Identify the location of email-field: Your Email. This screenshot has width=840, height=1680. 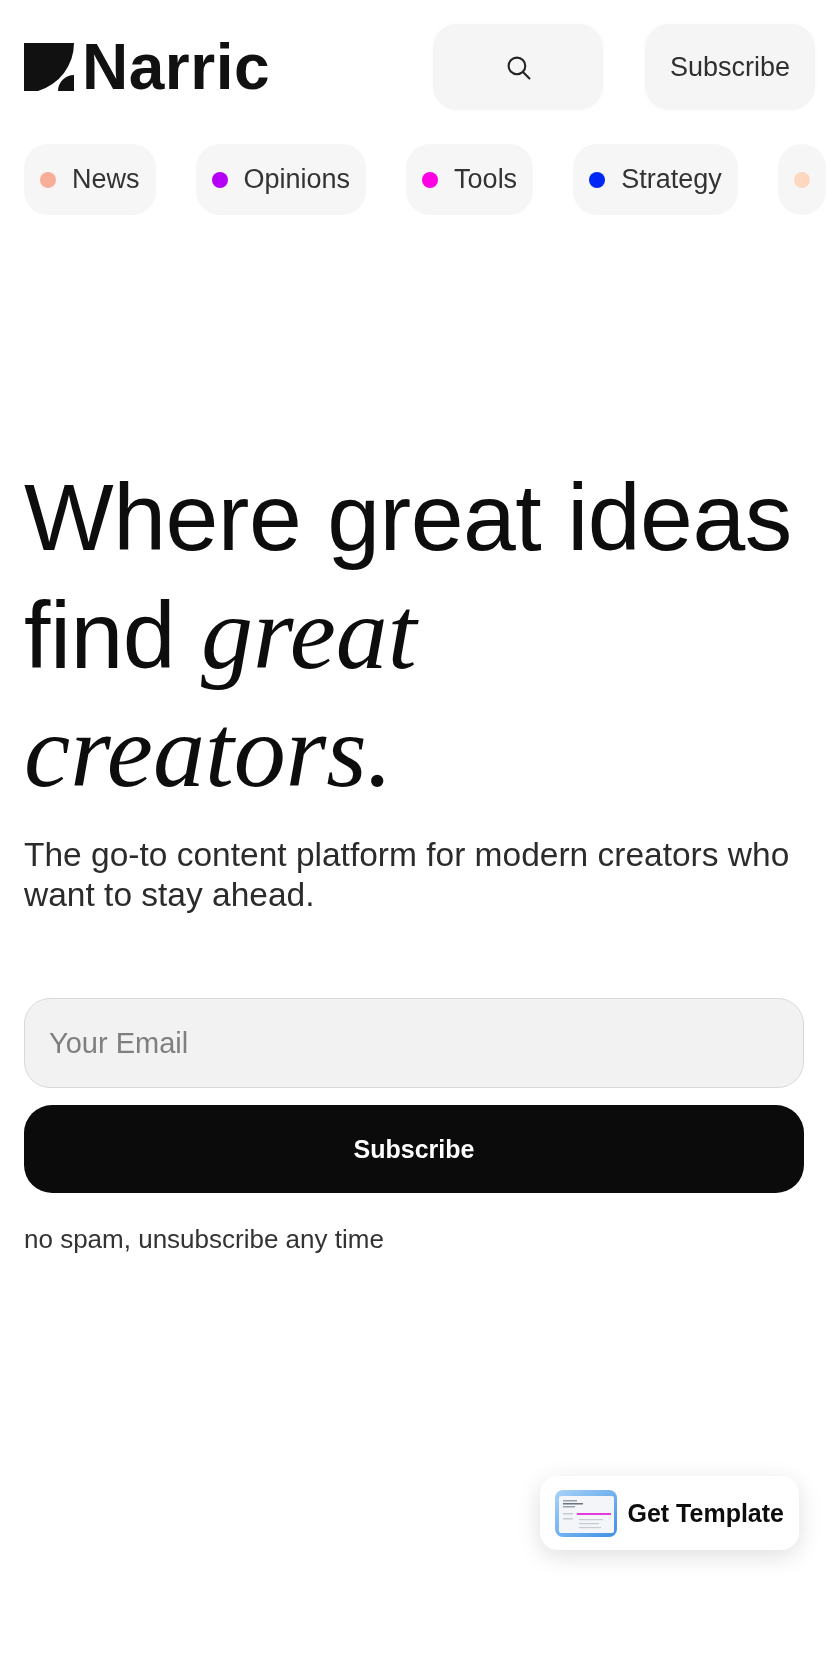
(414, 1043).